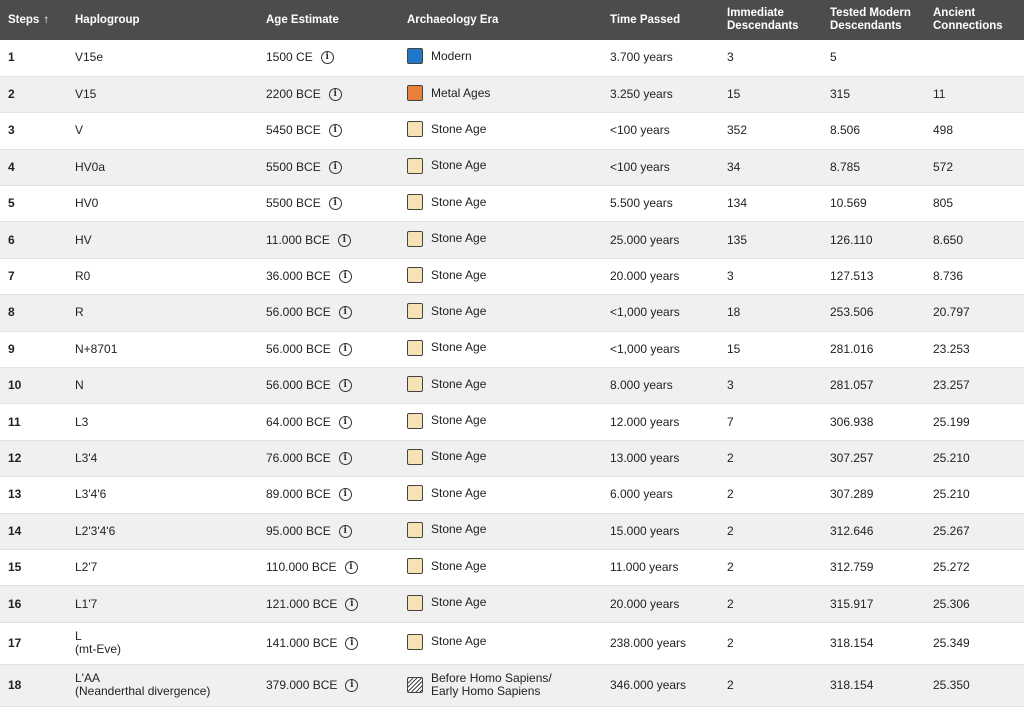 This screenshot has width=1024, height=707. What do you see at coordinates (162, 276) in the screenshot?
I see `haplogroup-cell: R0` at bounding box center [162, 276].